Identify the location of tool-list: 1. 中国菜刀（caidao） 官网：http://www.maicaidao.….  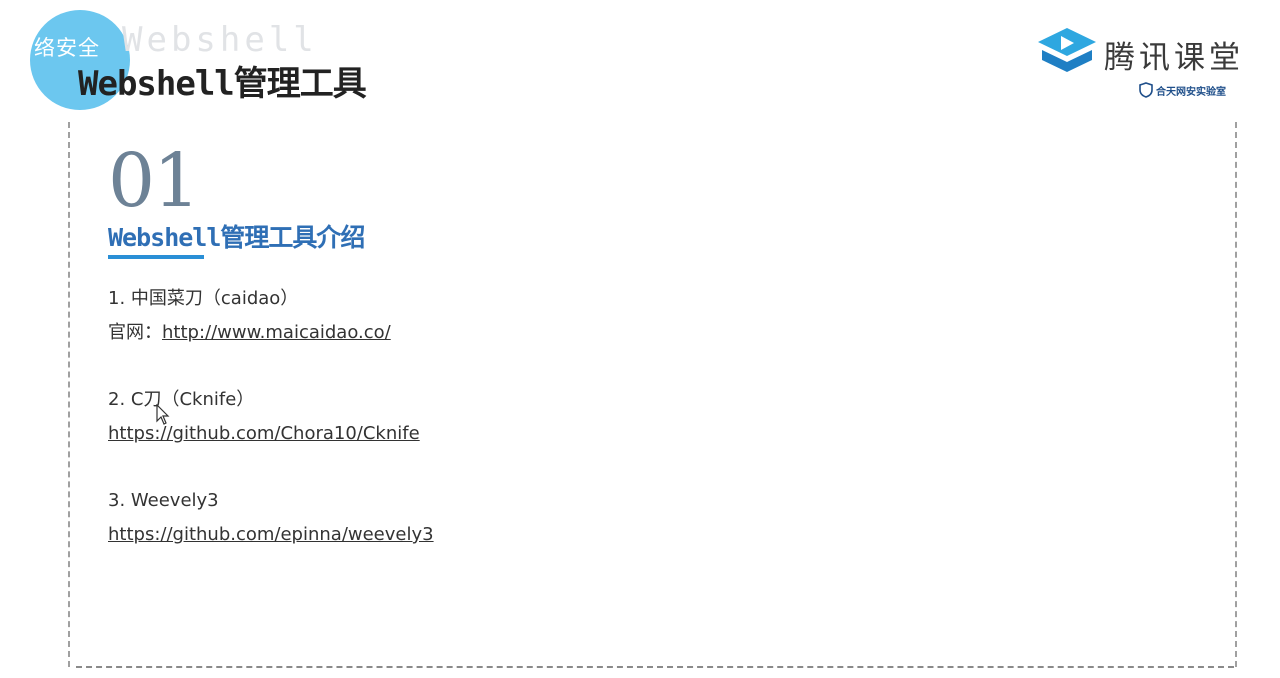
(271, 438).